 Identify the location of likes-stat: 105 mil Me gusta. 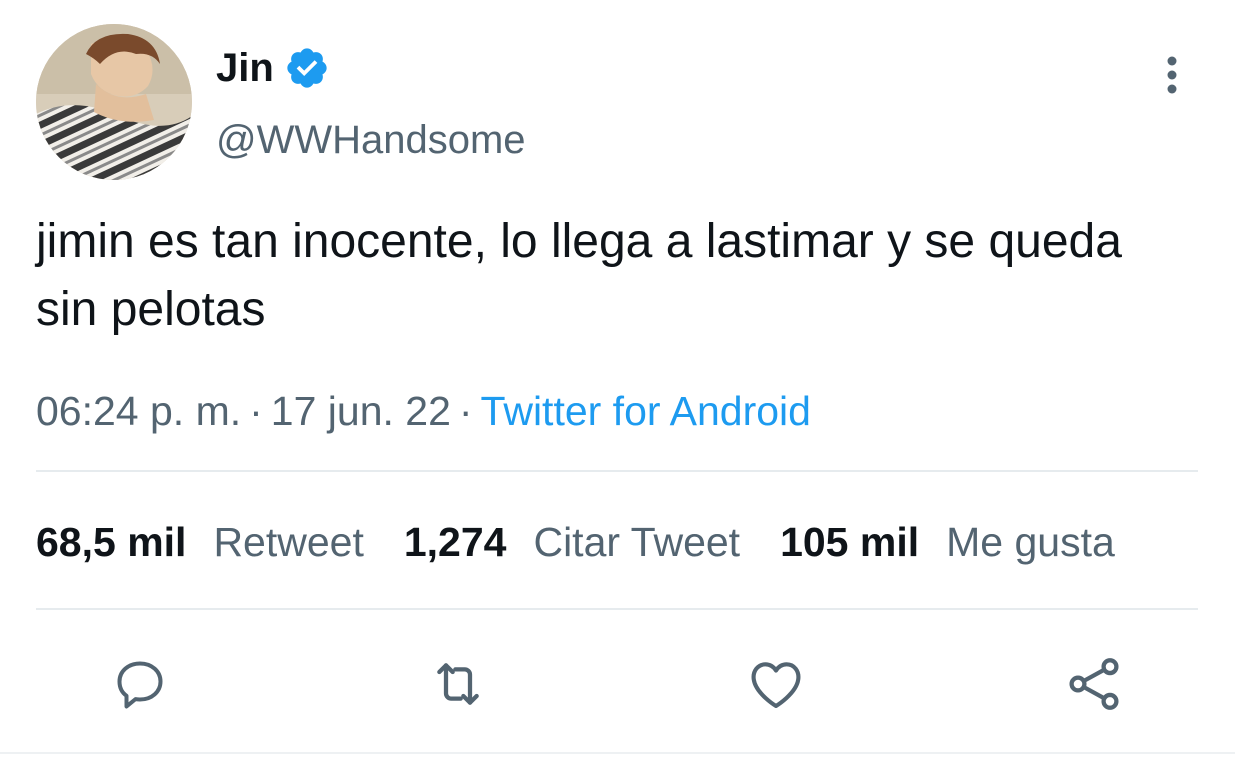
(947, 542).